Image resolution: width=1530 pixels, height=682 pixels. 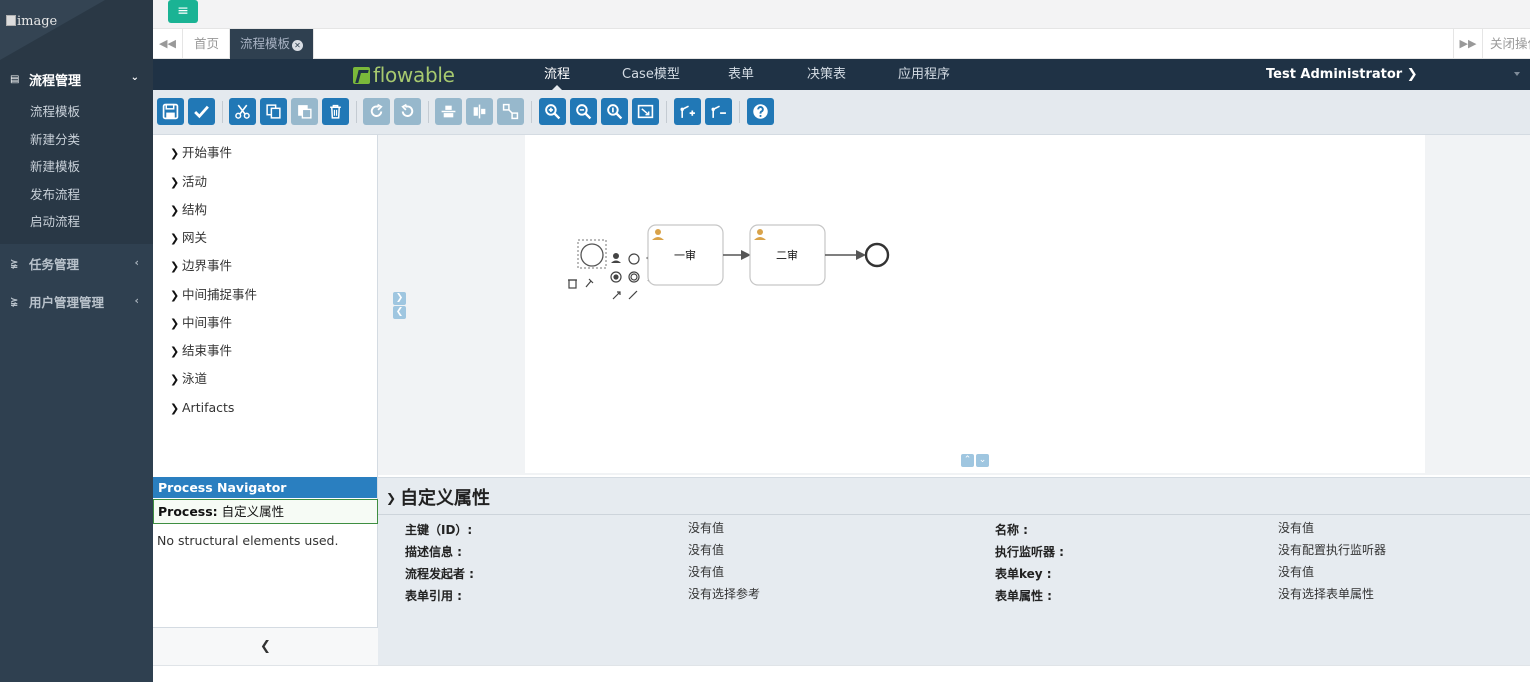 I want to click on task-2-label: 二审, so click(x=787, y=255).